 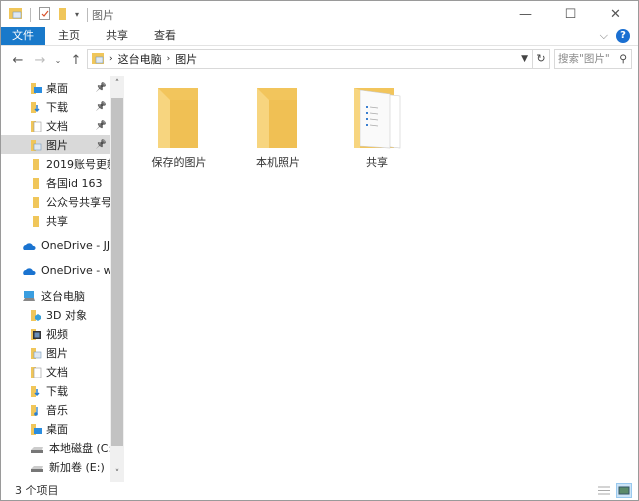 I want to click on nav-item: 新加卷 (E:), so click(x=55, y=466).